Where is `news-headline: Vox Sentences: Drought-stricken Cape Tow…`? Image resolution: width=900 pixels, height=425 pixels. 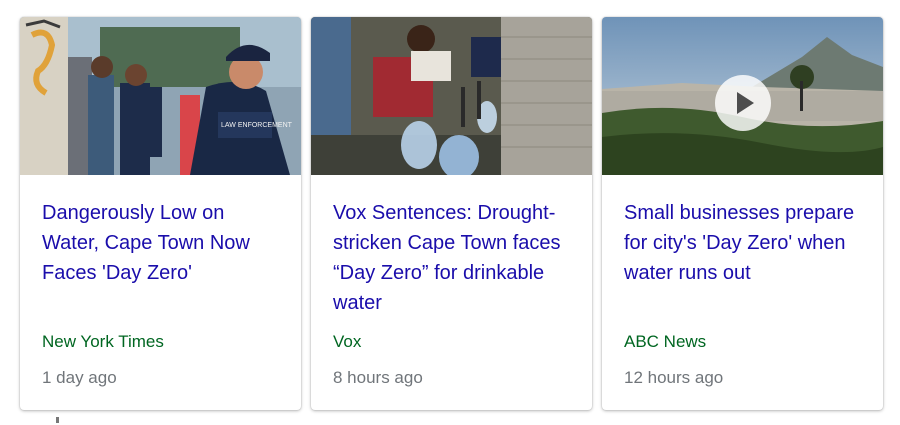
news-headline: Vox Sentences: Drought-stricken Cape Tow… is located at coordinates (454, 258).